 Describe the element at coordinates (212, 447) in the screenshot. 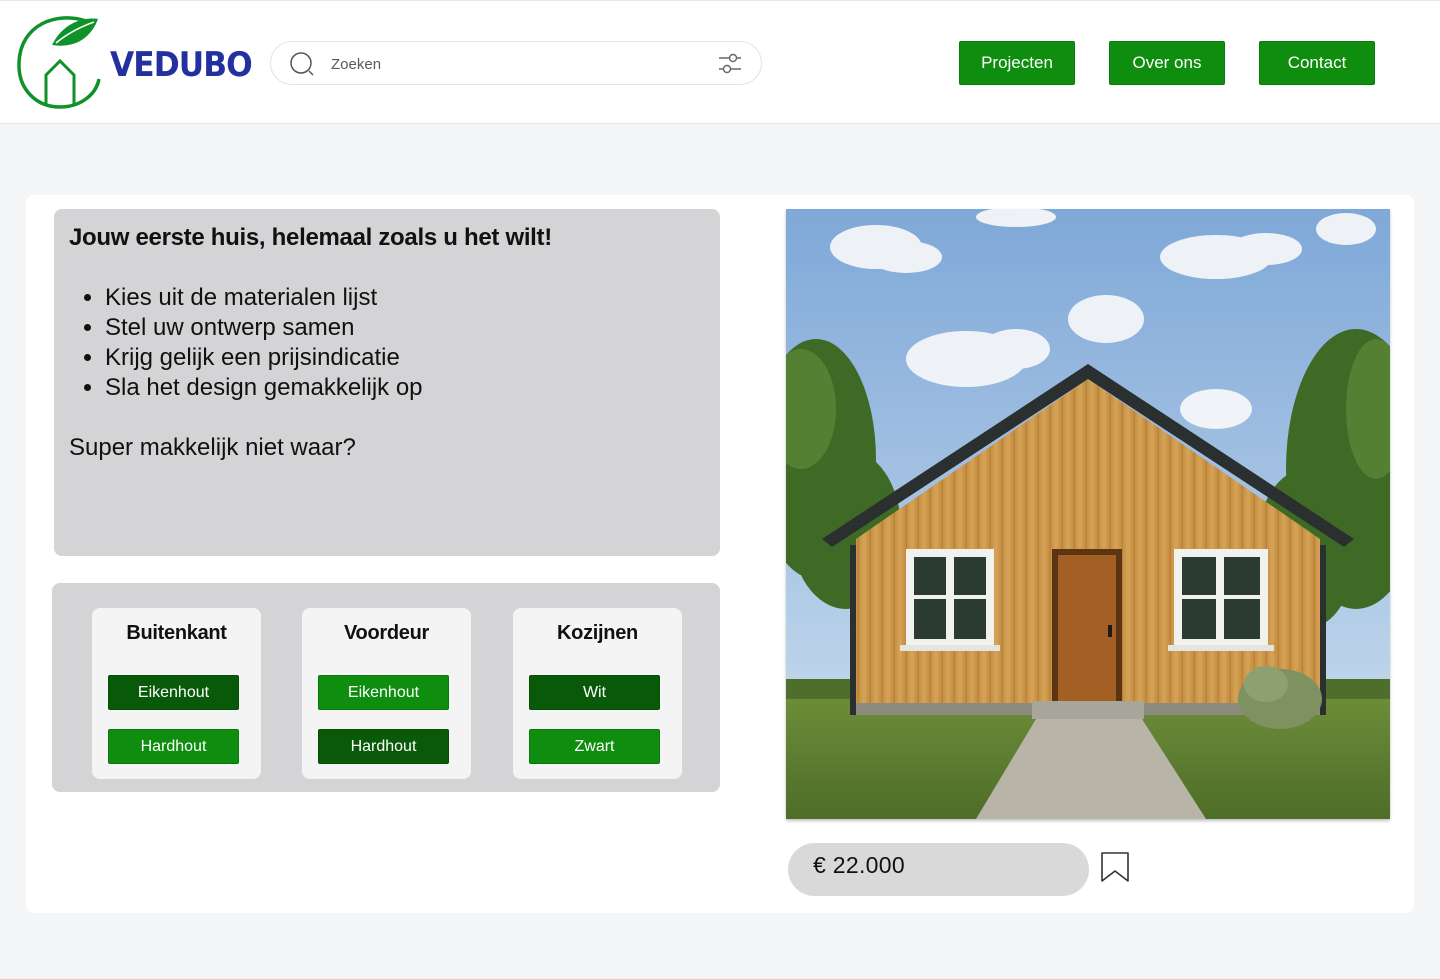

I see `intro-closing: Super makkelijk niet waar?` at that location.